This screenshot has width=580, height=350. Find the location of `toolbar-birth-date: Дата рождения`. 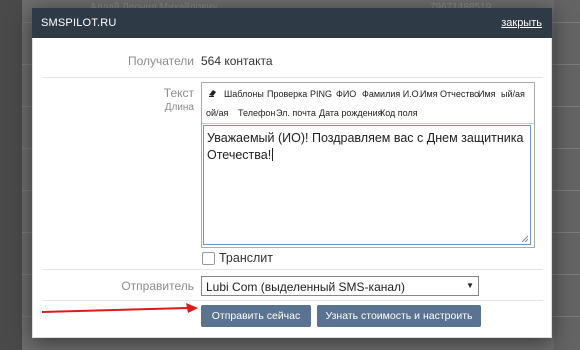

toolbar-birth-date: Дата рождения is located at coordinates (351, 113).